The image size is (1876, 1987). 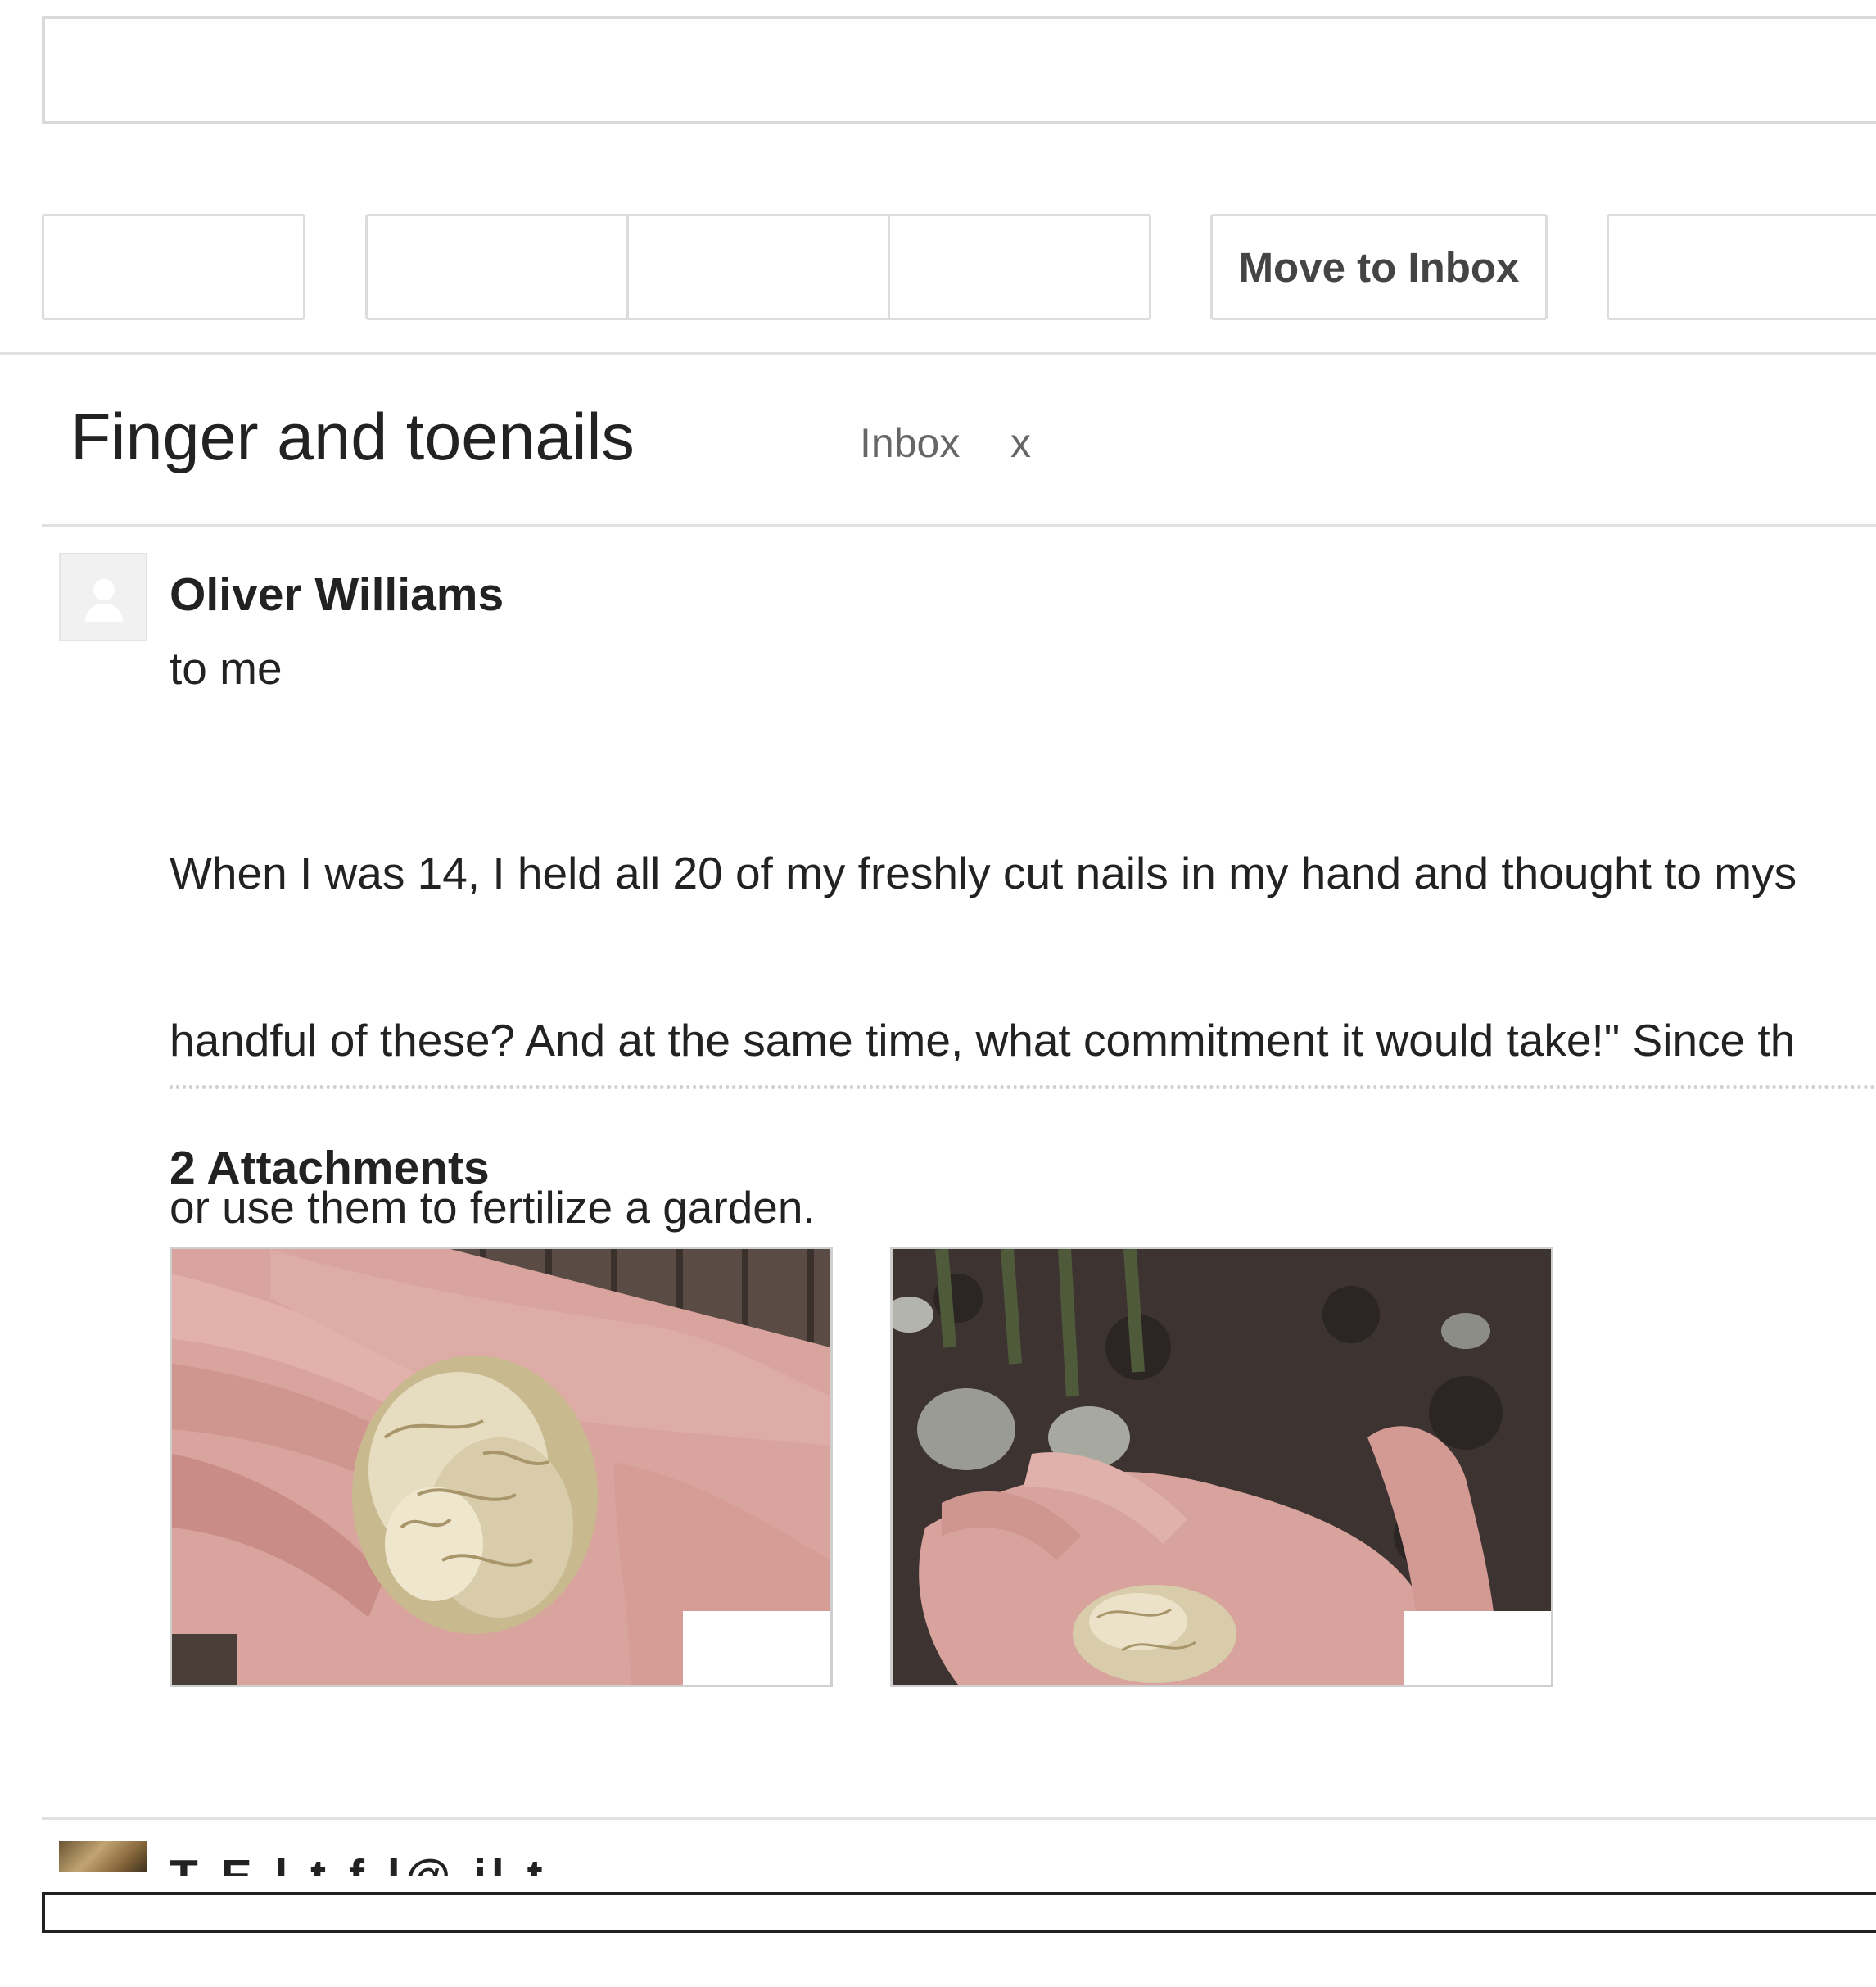 I want to click on thread-subject: Finger and toenails, so click(x=352, y=438).